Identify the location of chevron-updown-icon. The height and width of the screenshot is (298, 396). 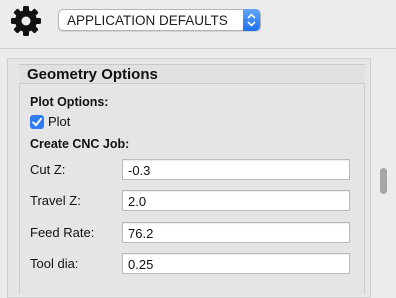
(251, 20).